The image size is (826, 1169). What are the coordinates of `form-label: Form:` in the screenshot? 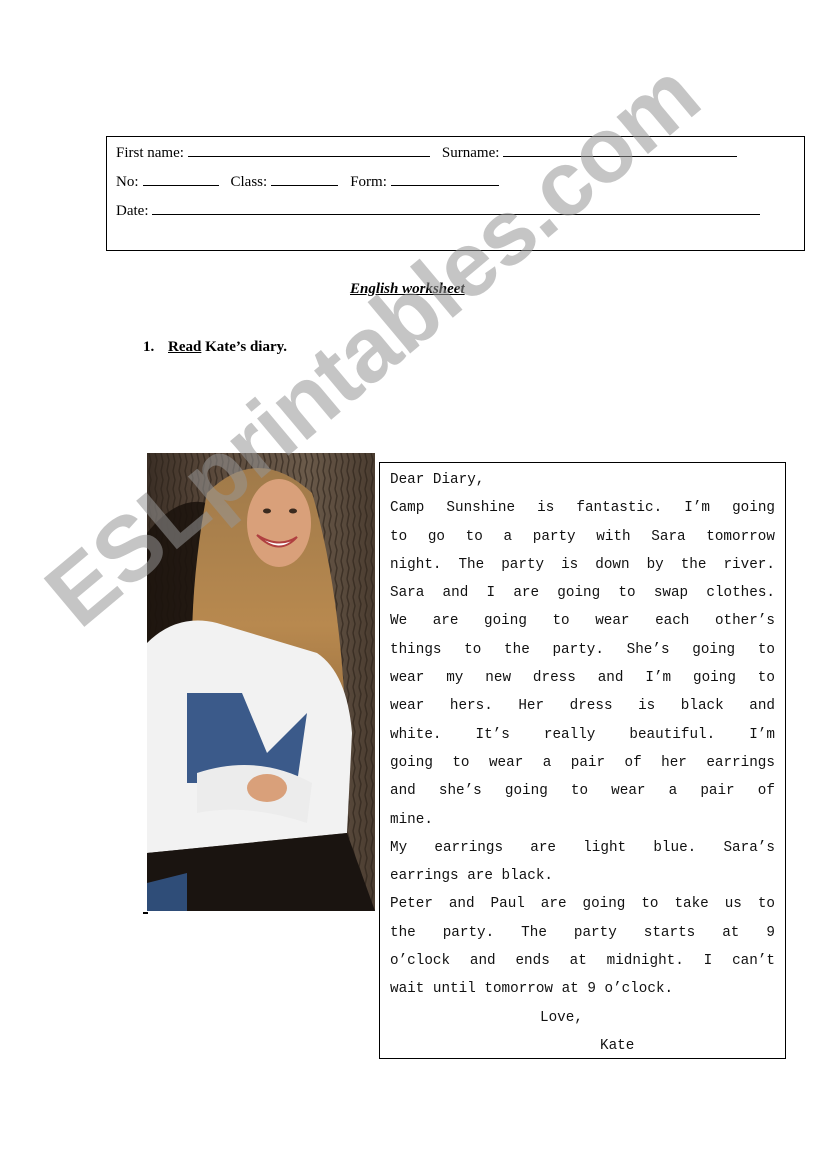 It's located at (368, 182).